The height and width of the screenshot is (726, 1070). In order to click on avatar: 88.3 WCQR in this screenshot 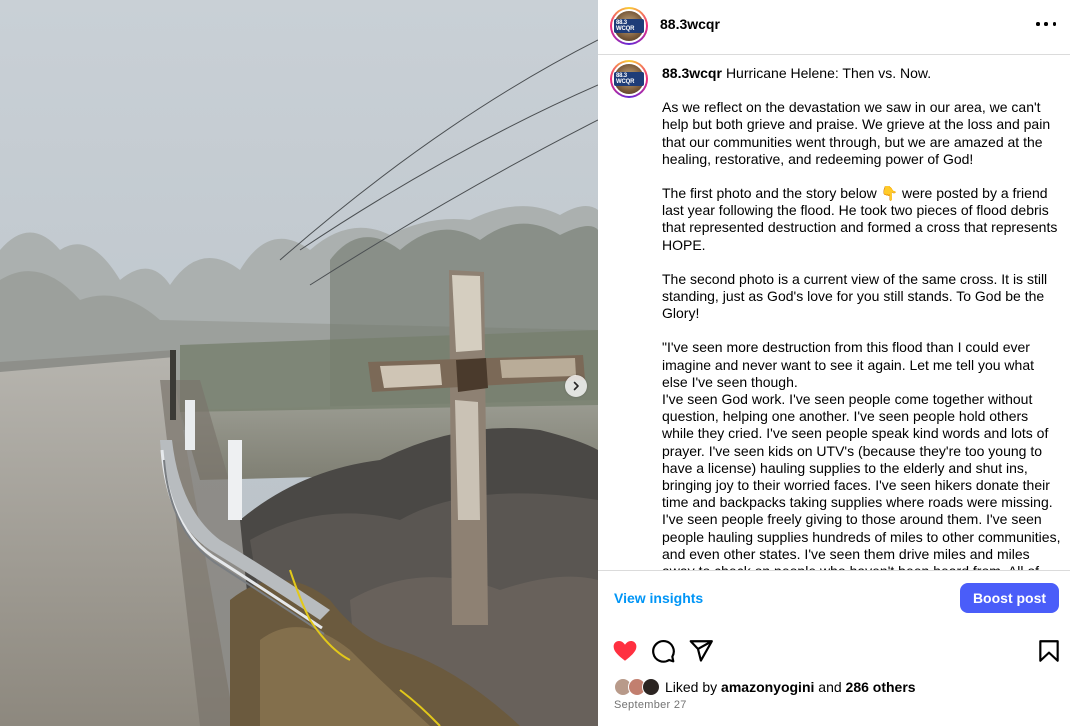, I will do `click(629, 26)`.